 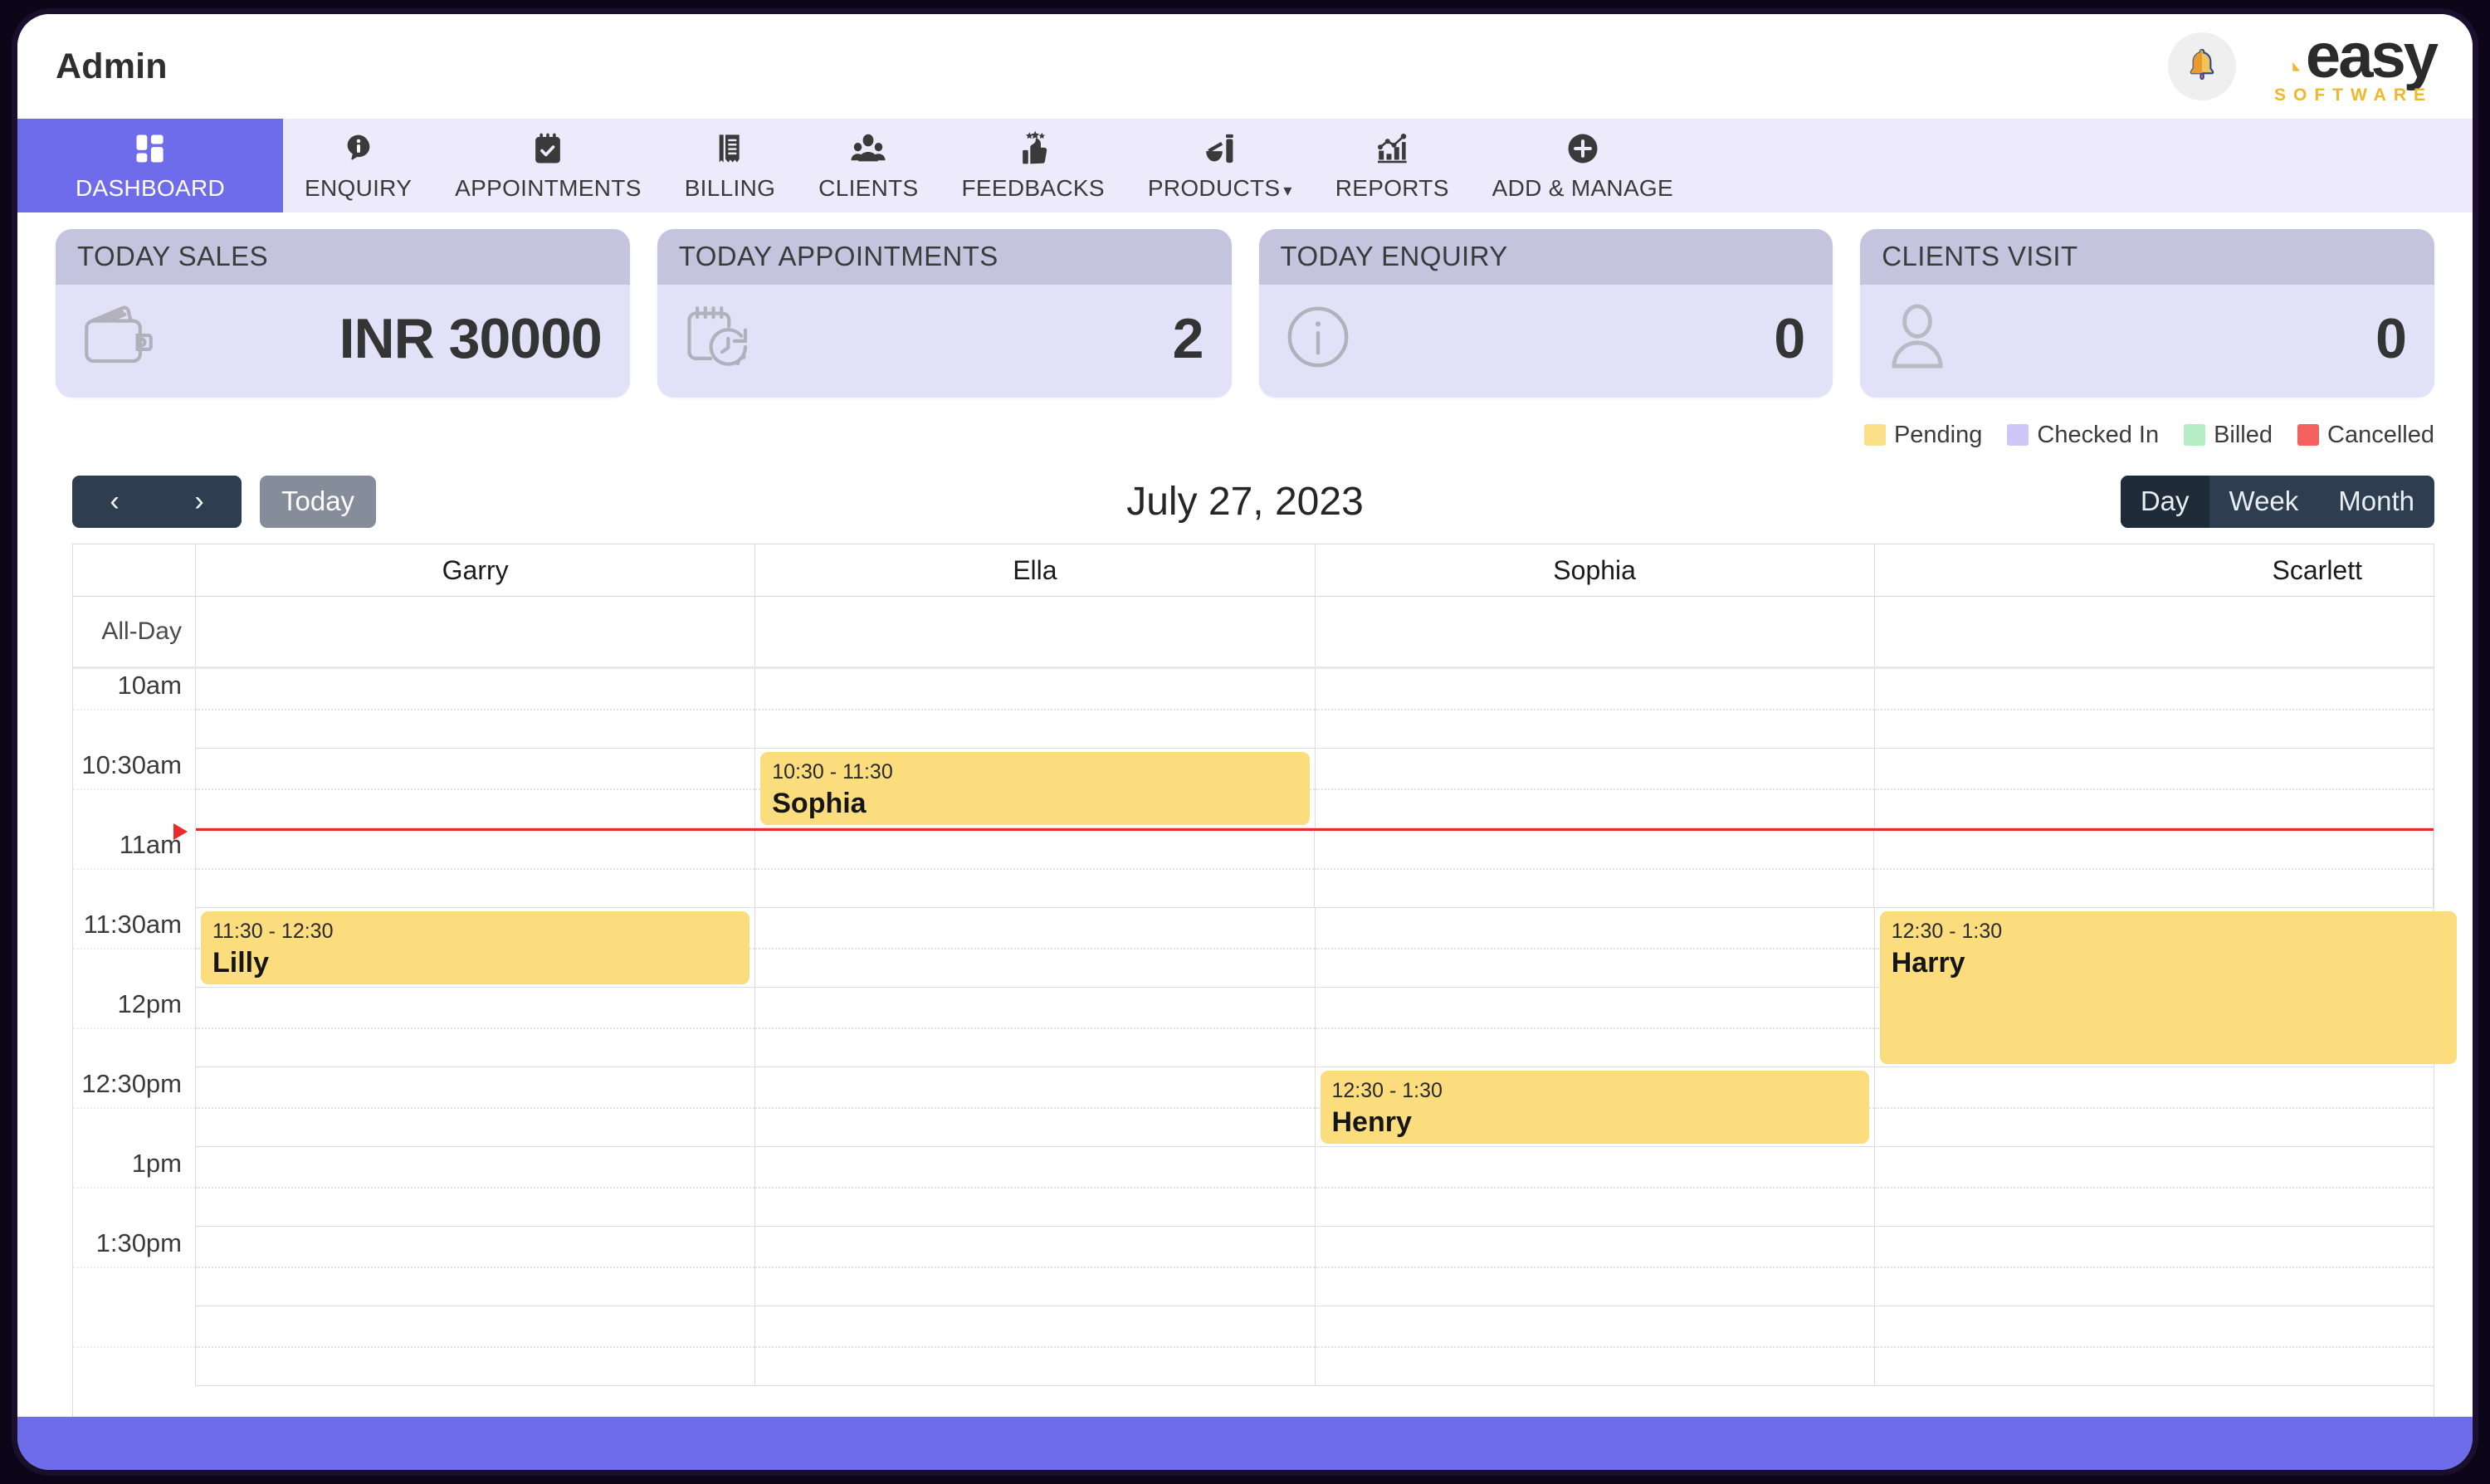 I want to click on nav-item-add-and-manage: ADD & MANAGE, so click(x=1583, y=165).